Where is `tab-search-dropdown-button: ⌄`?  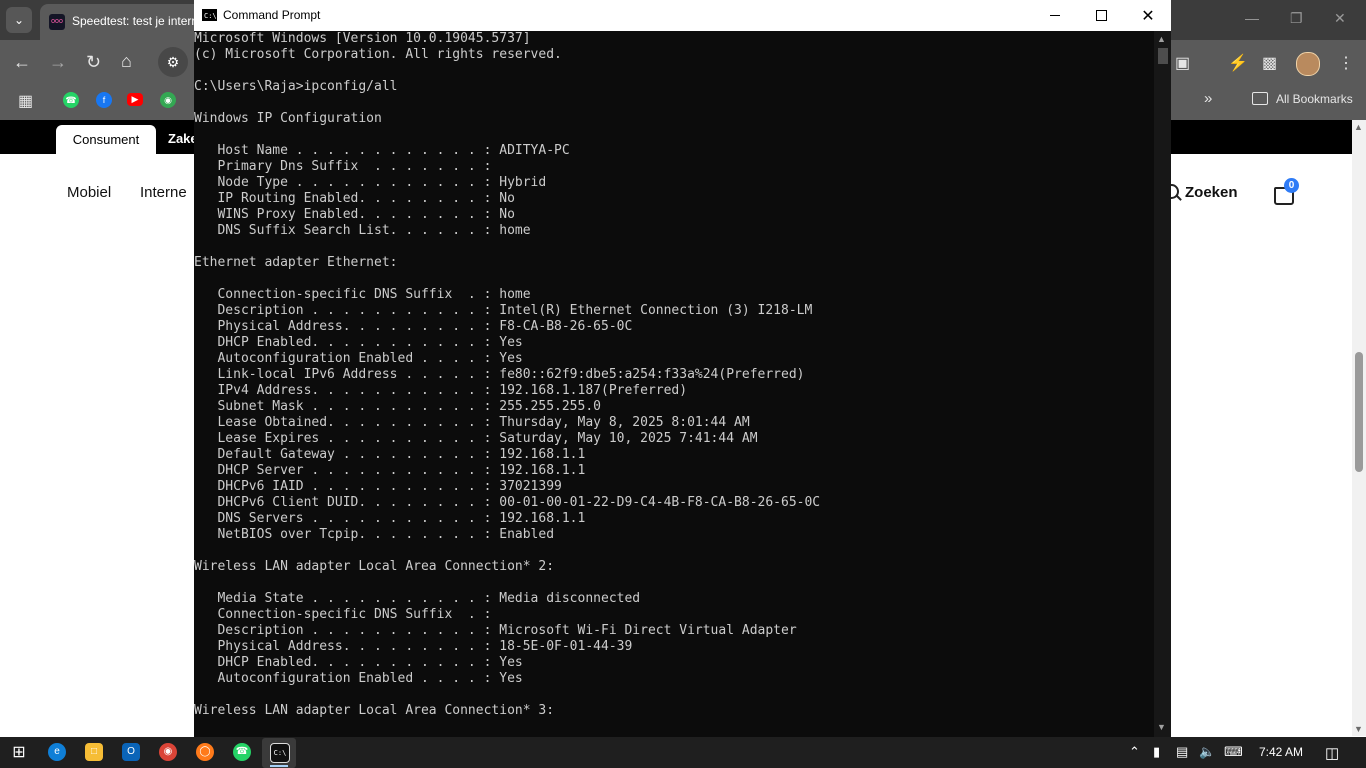 tab-search-dropdown-button: ⌄ is located at coordinates (19, 20).